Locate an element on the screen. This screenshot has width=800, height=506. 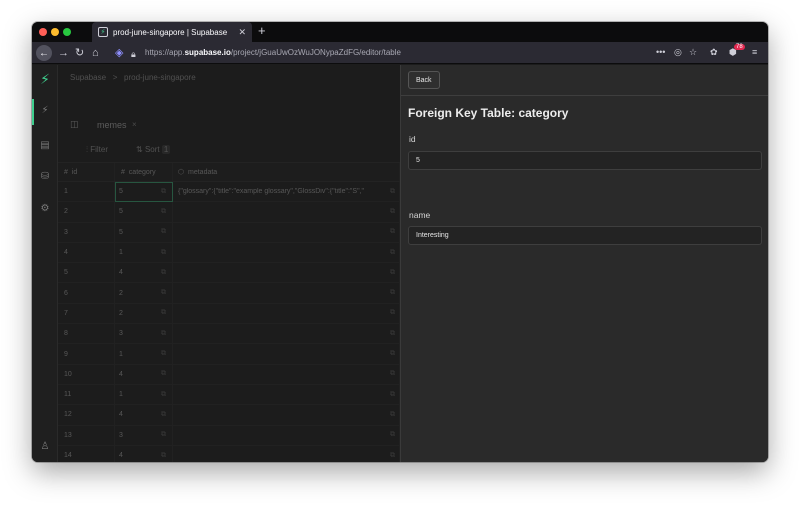
close-window-button is located at coordinates (43, 32).